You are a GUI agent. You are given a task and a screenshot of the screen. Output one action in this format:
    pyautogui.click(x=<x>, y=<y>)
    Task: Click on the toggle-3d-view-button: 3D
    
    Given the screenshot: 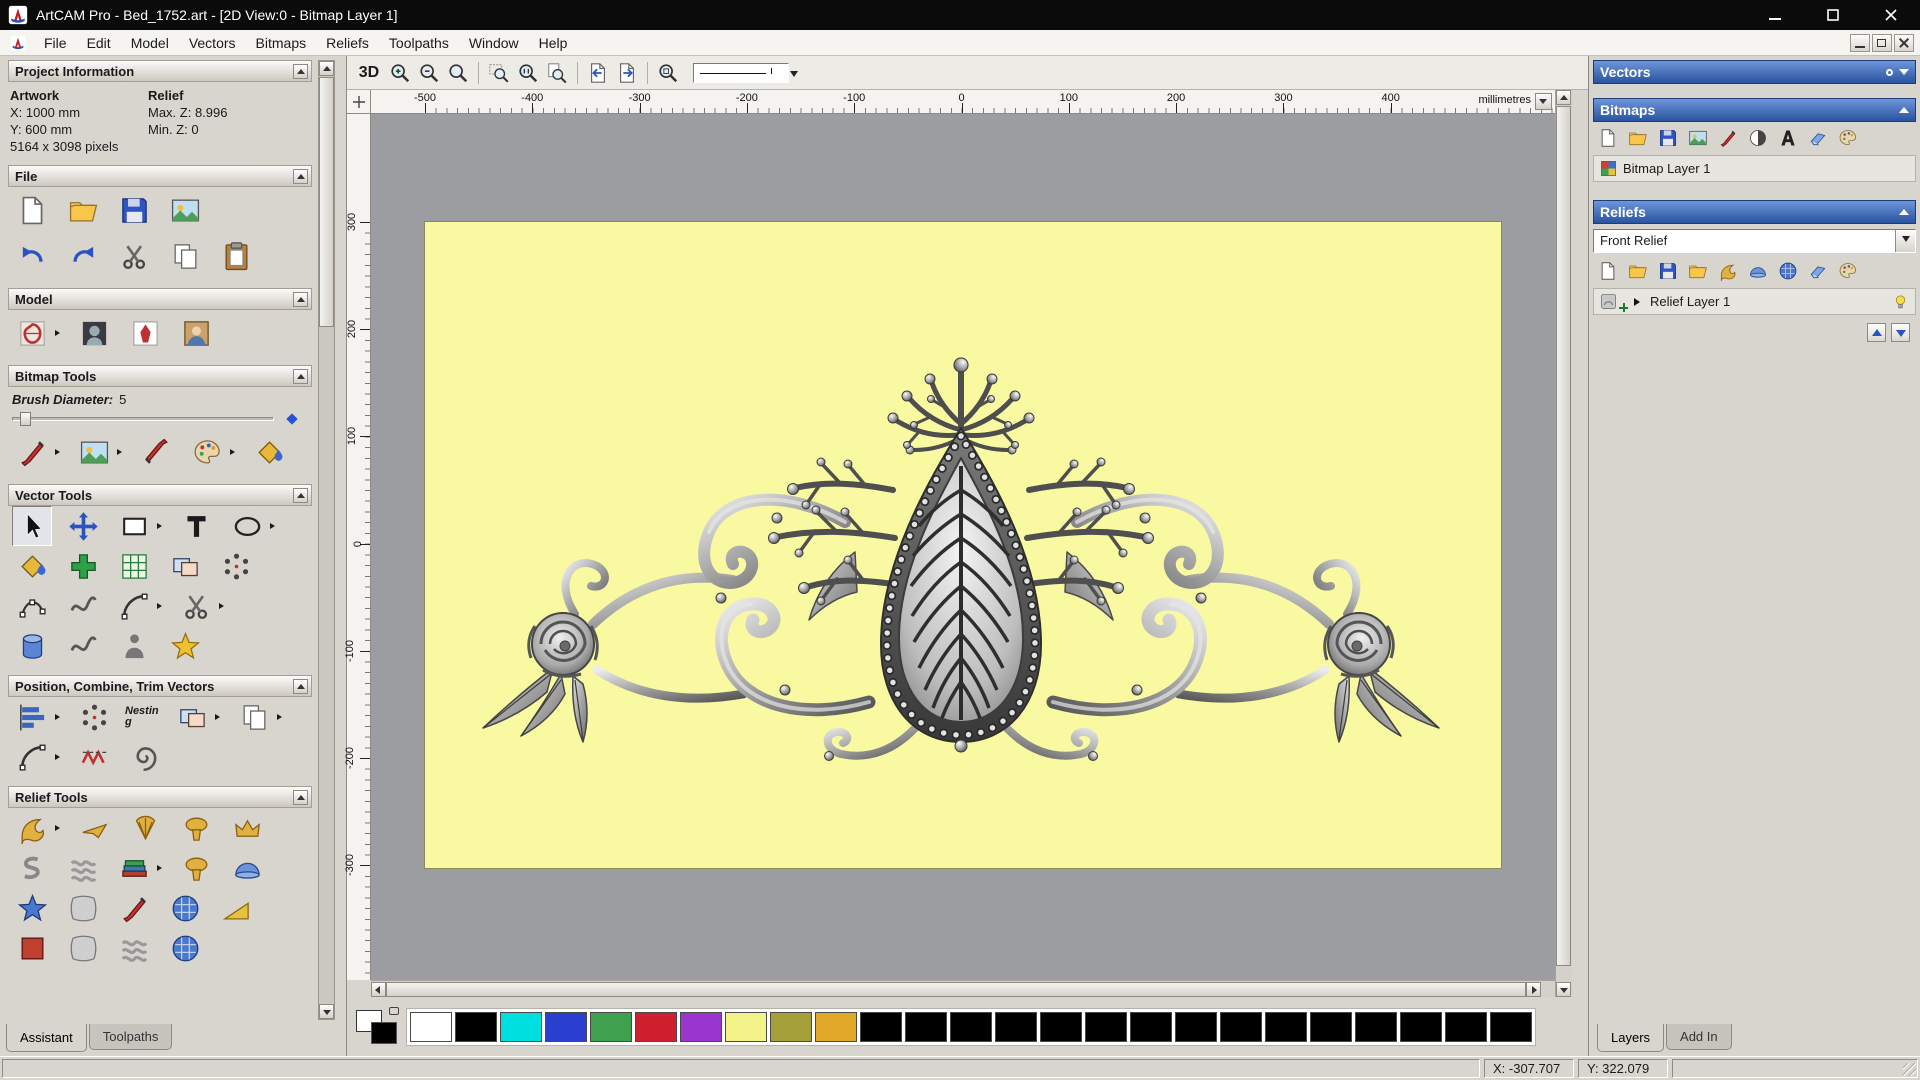 What is the action you would take?
    pyautogui.click(x=369, y=72)
    